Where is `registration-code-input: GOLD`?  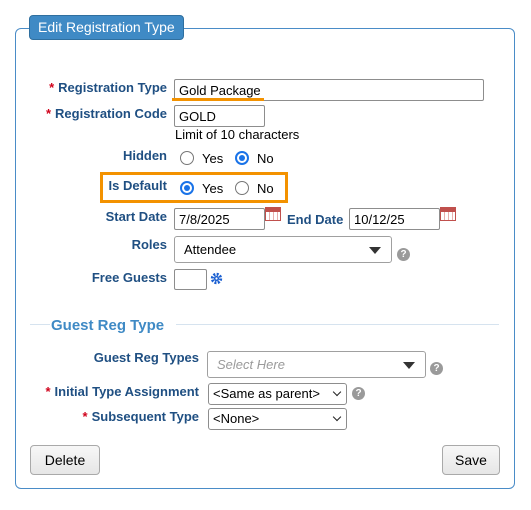 registration-code-input: GOLD is located at coordinates (219, 116).